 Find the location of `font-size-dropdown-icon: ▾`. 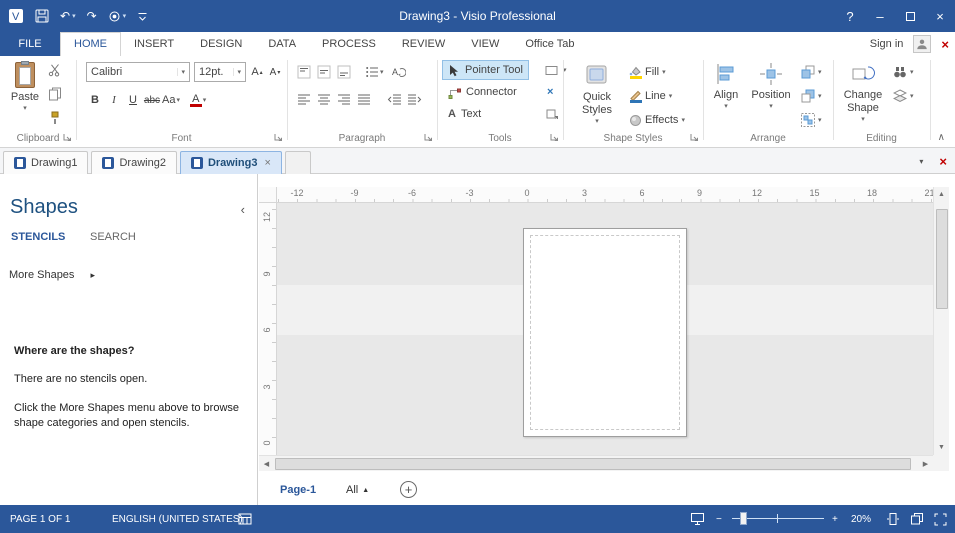

font-size-dropdown-icon: ▾ is located at coordinates (237, 72).